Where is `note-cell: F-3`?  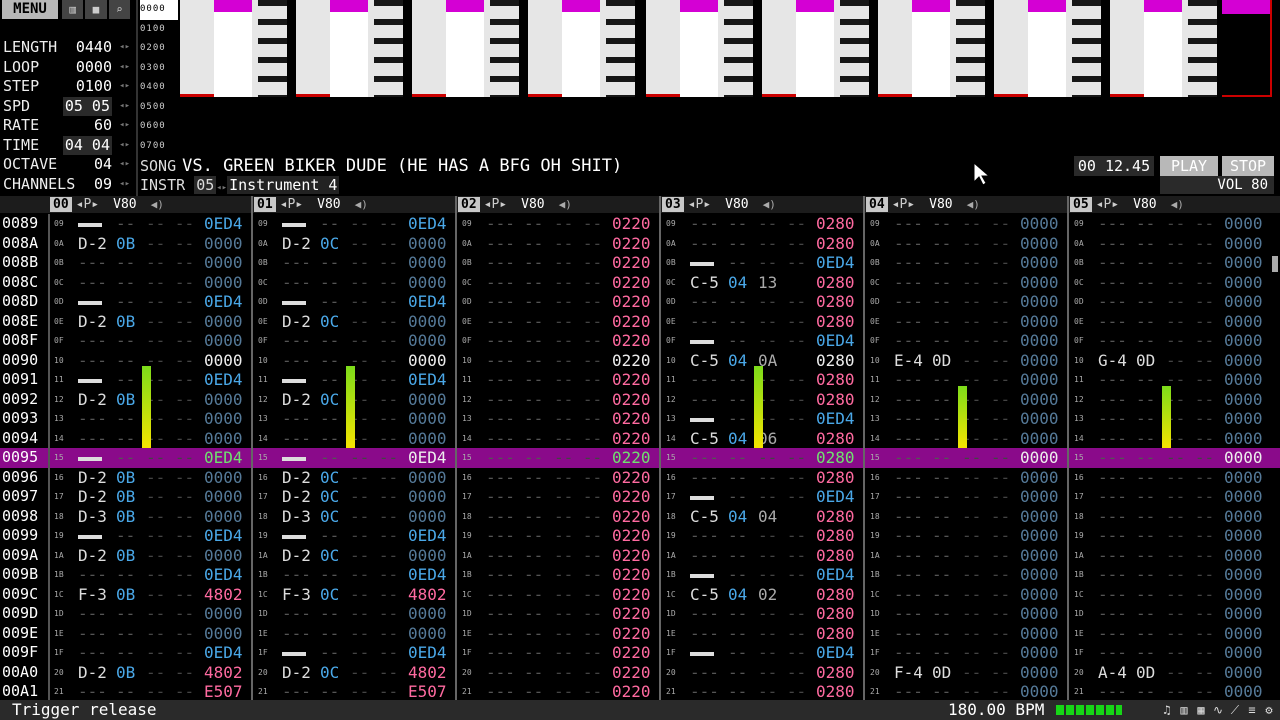
note-cell: F-3 is located at coordinates (296, 595).